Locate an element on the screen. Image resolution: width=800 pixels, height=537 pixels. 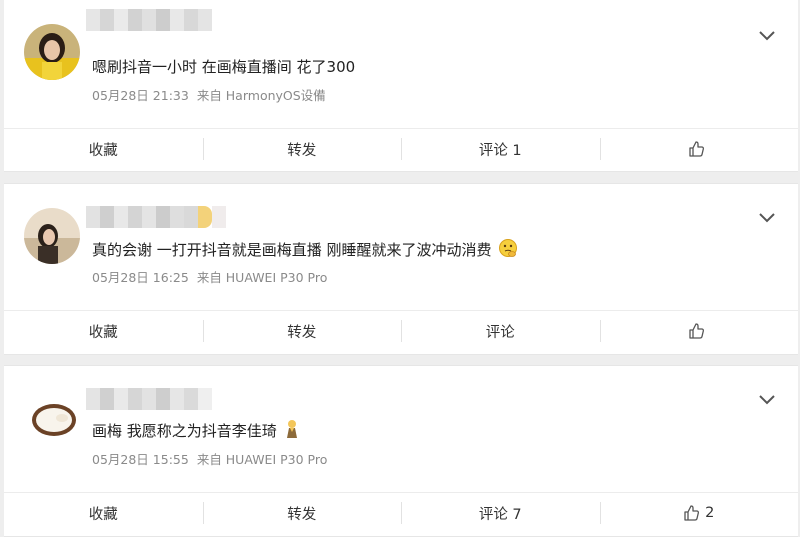
like-button: 2 is located at coordinates (699, 513).